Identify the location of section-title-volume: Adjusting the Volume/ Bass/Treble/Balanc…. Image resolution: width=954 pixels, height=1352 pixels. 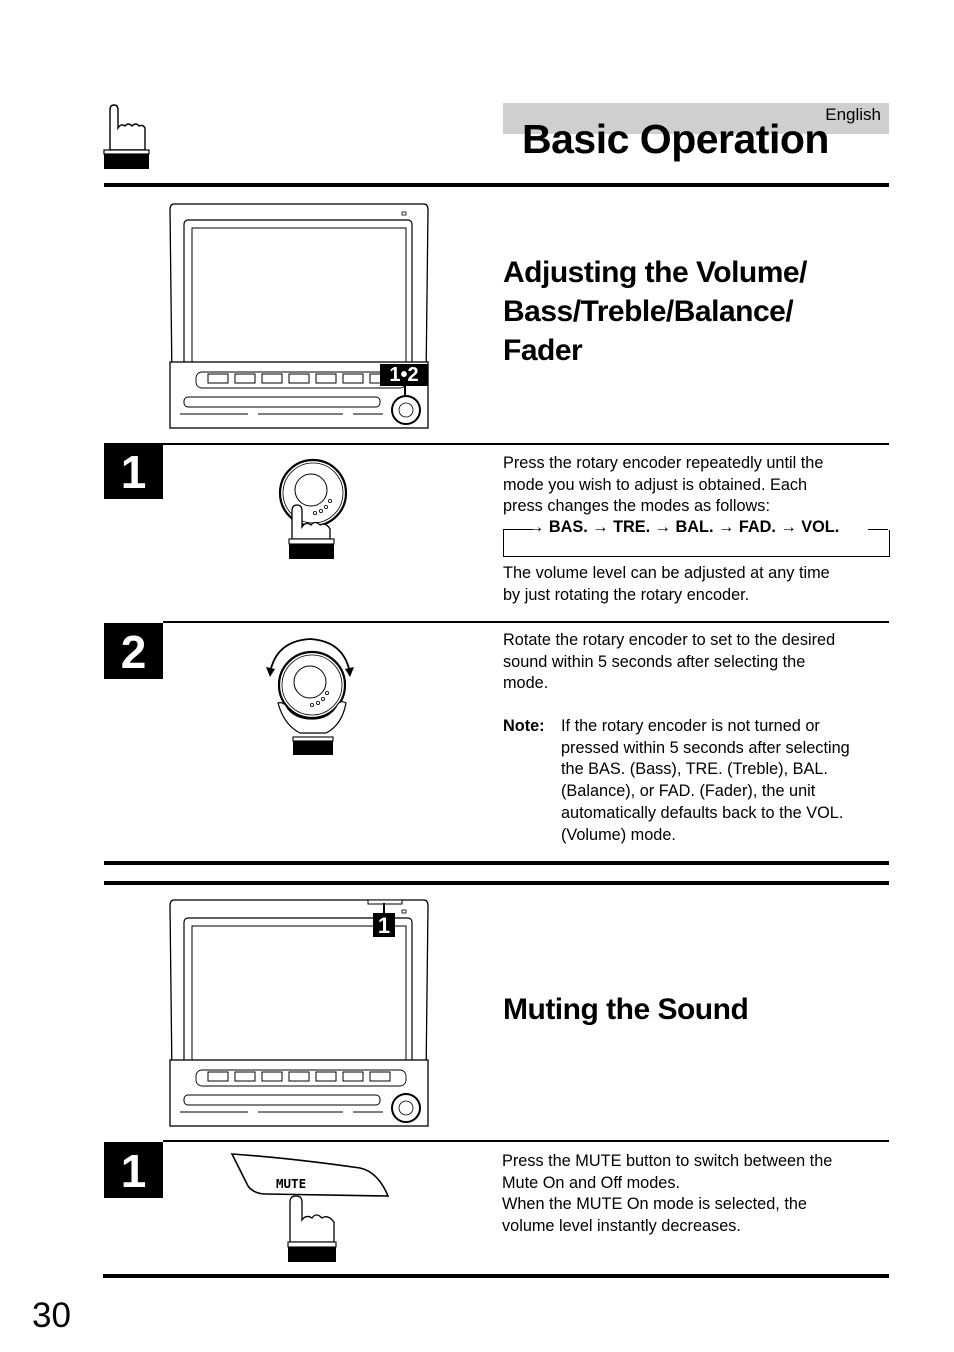
(655, 311).